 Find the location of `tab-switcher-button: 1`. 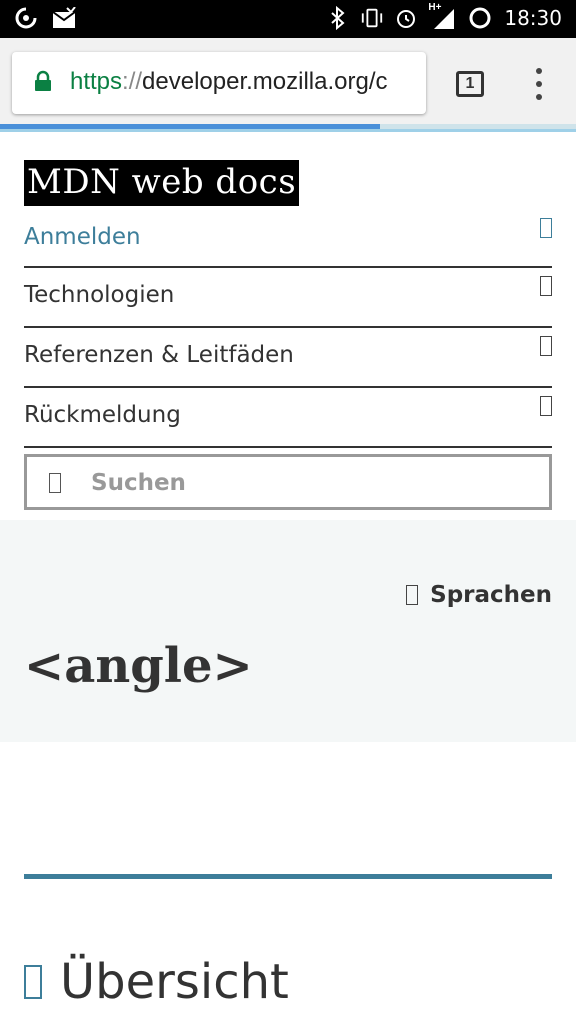

tab-switcher-button: 1 is located at coordinates (470, 84).